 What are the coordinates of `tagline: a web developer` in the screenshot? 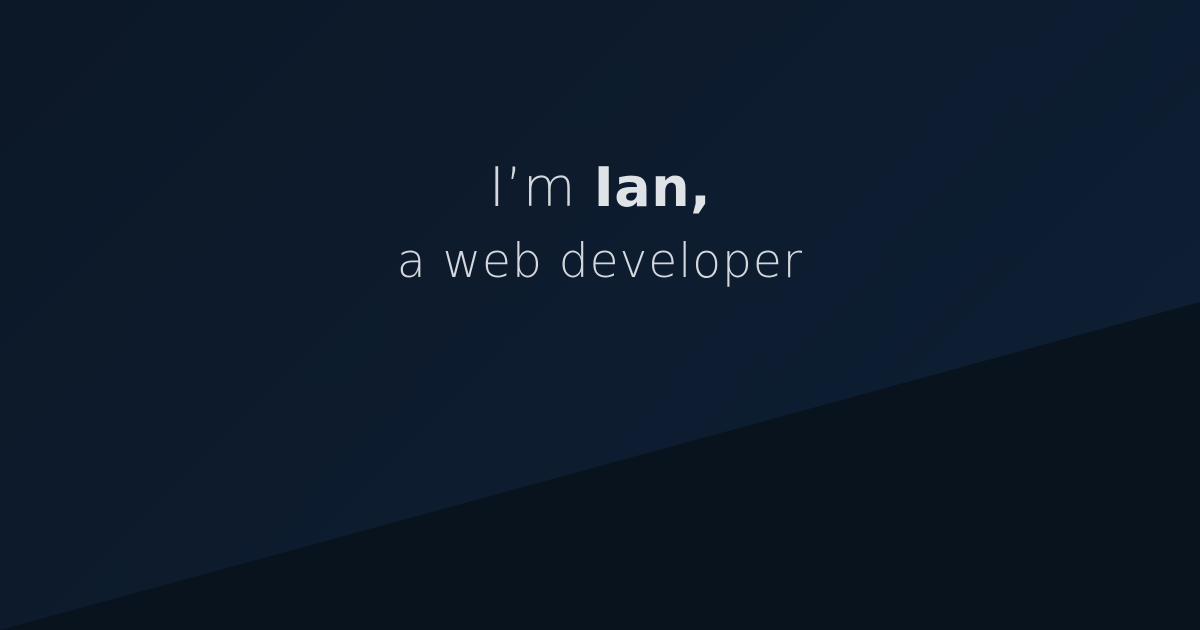 It's located at (600, 261).